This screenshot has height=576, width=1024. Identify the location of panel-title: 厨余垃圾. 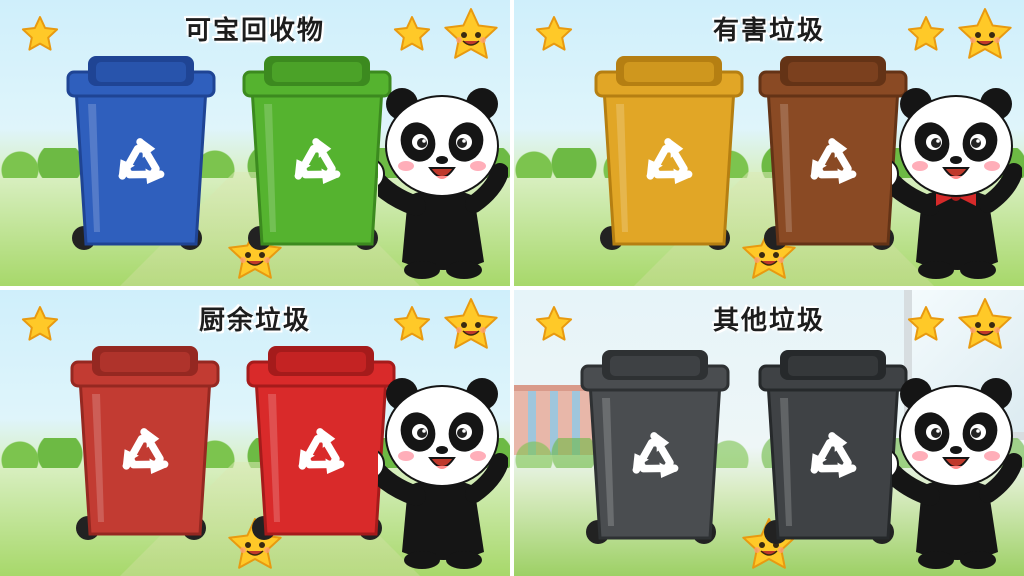
(254, 321).